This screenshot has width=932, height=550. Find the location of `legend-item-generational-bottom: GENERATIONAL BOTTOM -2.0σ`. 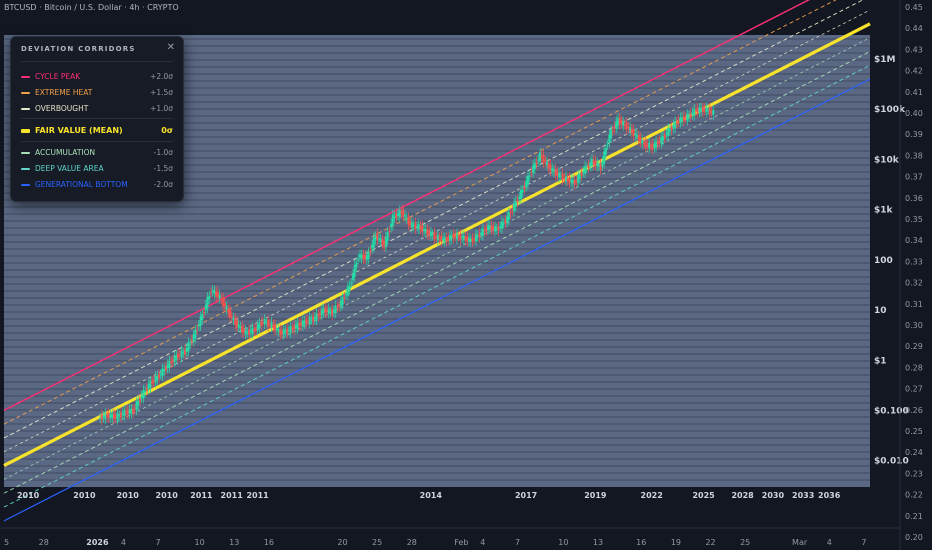

legend-item-generational-bottom: GENERATIONAL BOTTOM -2.0σ is located at coordinates (97, 185).